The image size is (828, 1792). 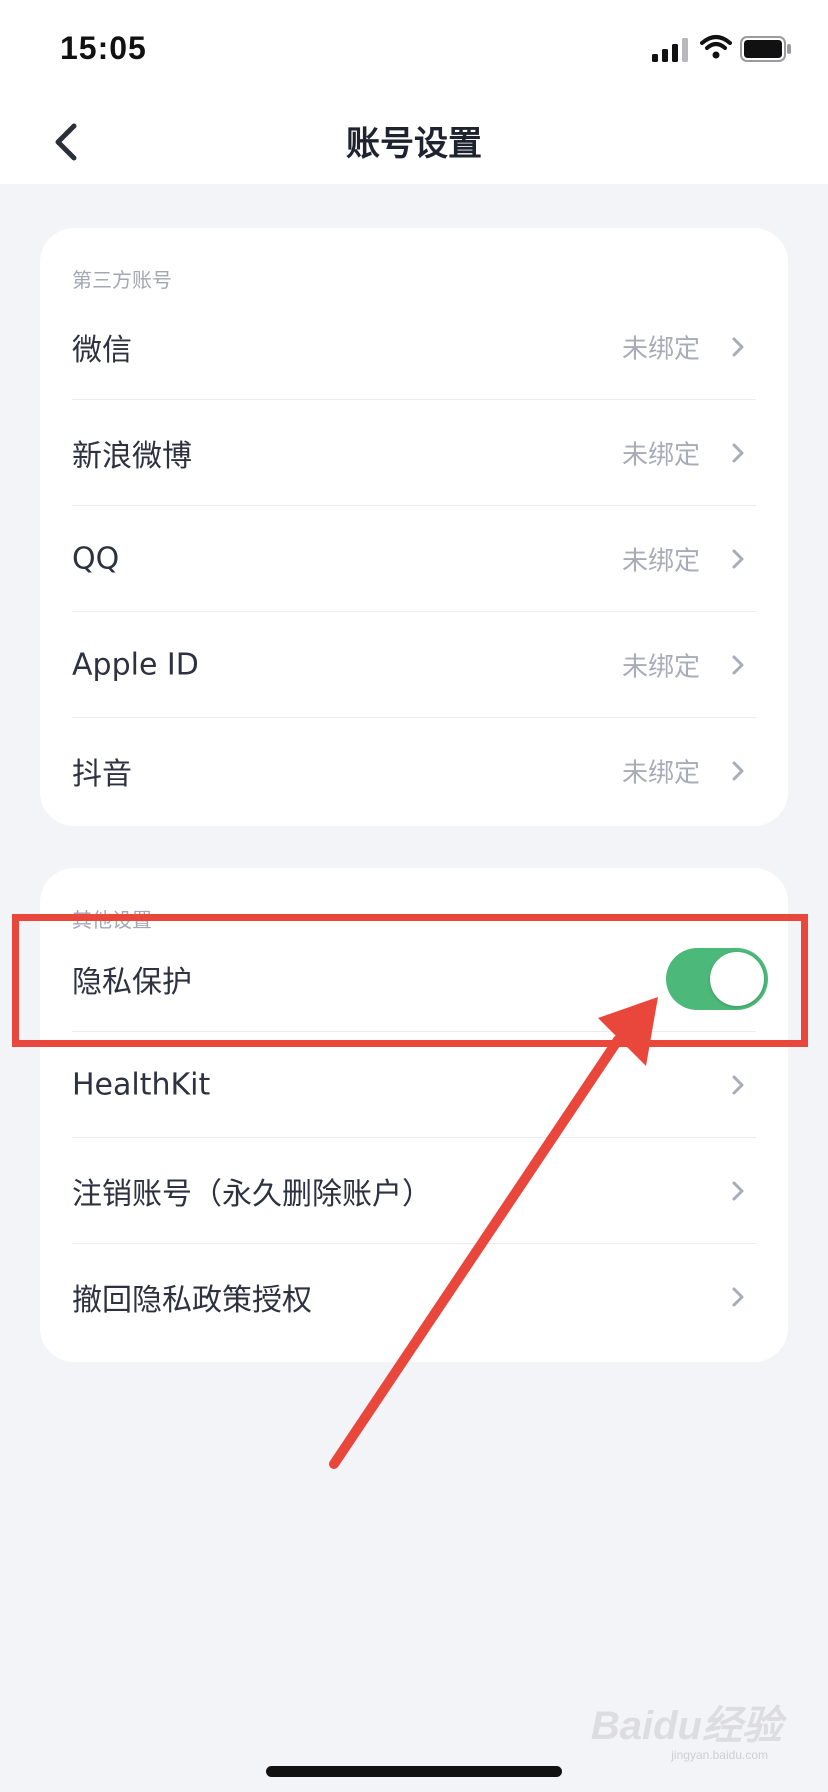 What do you see at coordinates (719, 1755) in the screenshot?
I see `baidu-watermark-url: jingyan.baidu.com` at bounding box center [719, 1755].